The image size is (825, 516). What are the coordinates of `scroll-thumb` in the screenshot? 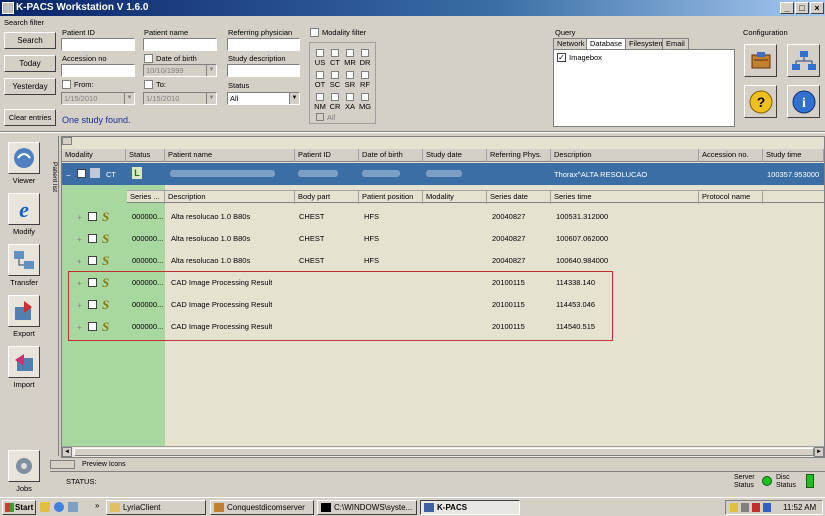 It's located at (444, 452).